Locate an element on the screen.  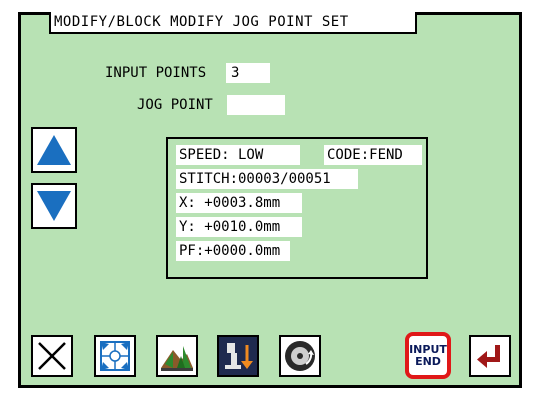
rotate-button is located at coordinates (300, 356).